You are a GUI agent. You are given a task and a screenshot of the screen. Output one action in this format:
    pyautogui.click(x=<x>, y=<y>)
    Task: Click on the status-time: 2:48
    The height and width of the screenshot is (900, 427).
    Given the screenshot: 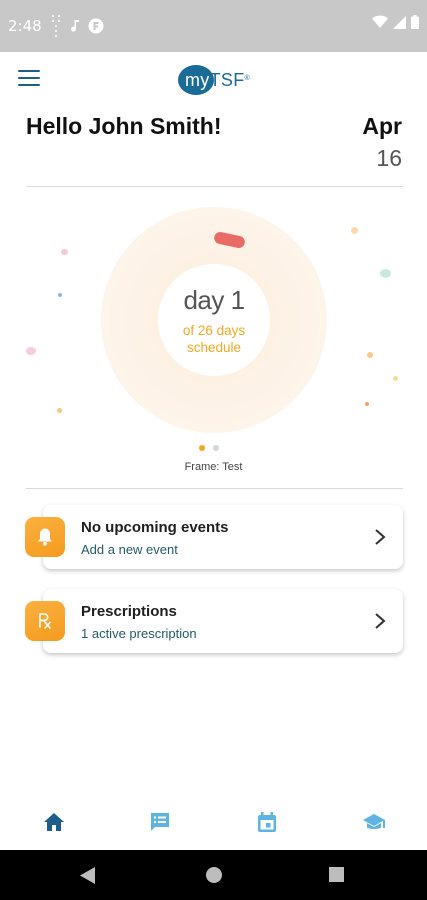 What is the action you would take?
    pyautogui.click(x=25, y=26)
    